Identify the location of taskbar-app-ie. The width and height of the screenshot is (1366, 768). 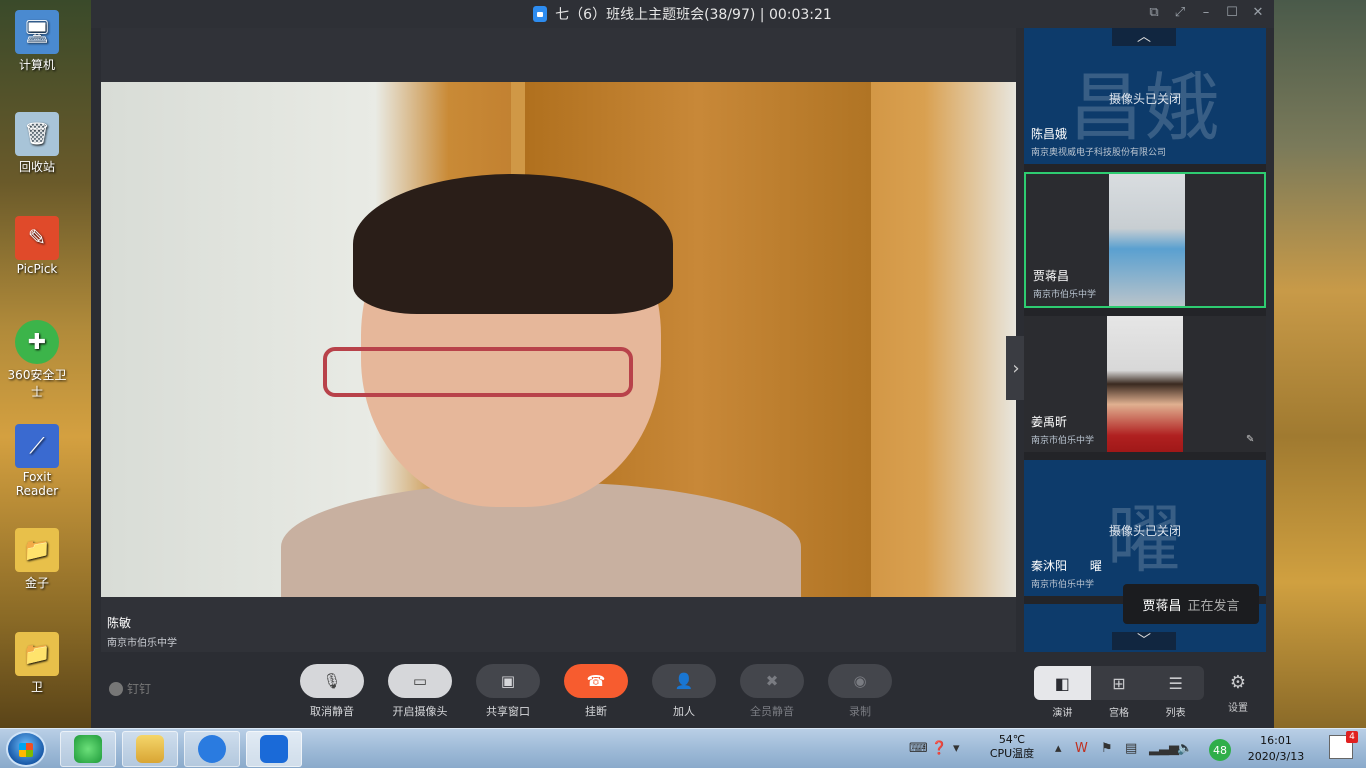
(88, 749).